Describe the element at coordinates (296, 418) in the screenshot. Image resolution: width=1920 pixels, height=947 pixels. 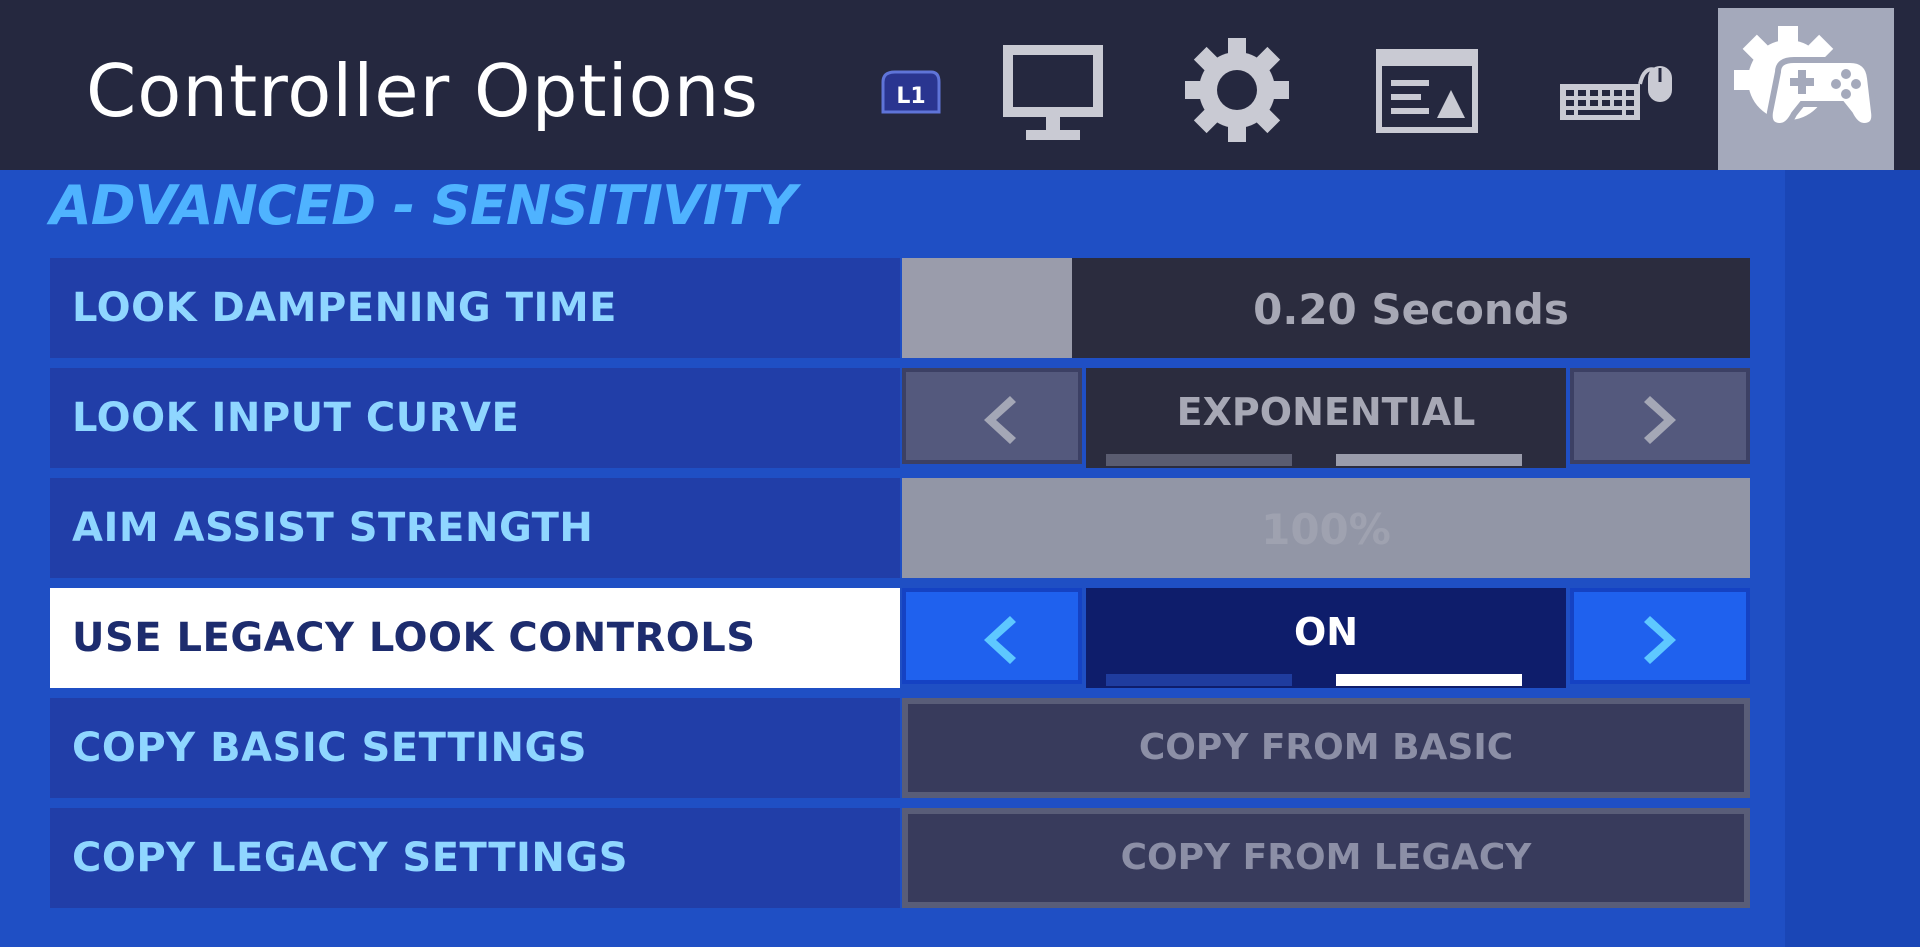
I see `setting-label: LOOK INPUT CURVE` at that location.